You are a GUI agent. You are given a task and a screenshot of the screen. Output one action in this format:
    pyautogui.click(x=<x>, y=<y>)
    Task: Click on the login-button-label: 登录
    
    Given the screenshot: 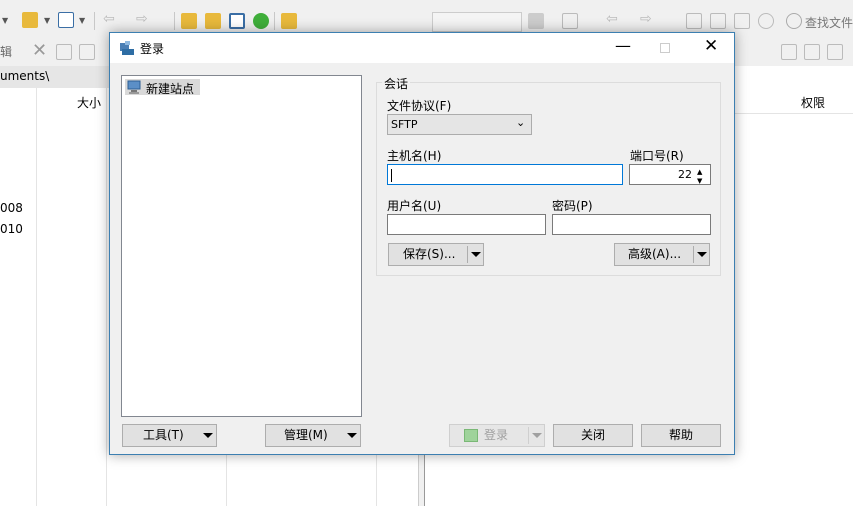 What is the action you would take?
    pyautogui.click(x=496, y=435)
    